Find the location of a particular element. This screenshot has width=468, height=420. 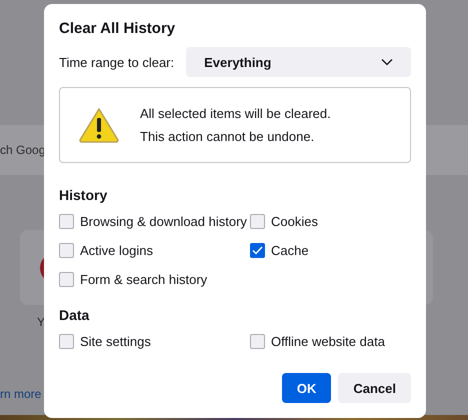

field-label: Time range to clear: is located at coordinates (116, 62).